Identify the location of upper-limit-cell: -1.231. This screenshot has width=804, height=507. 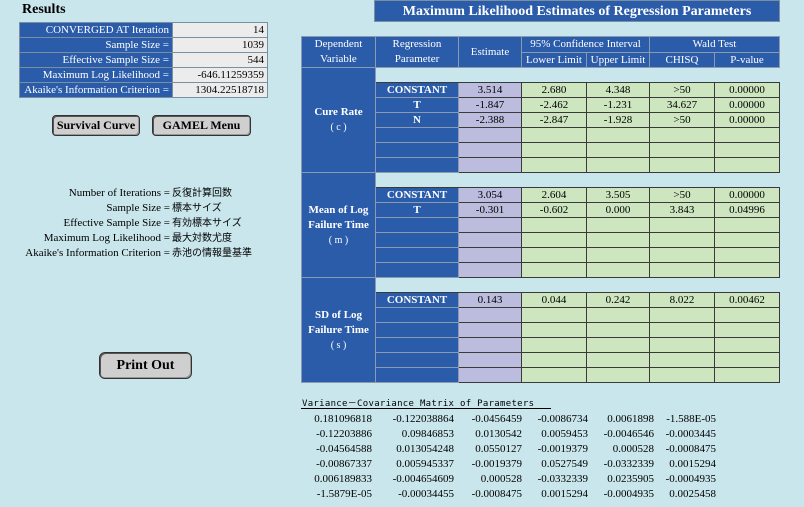
(618, 105).